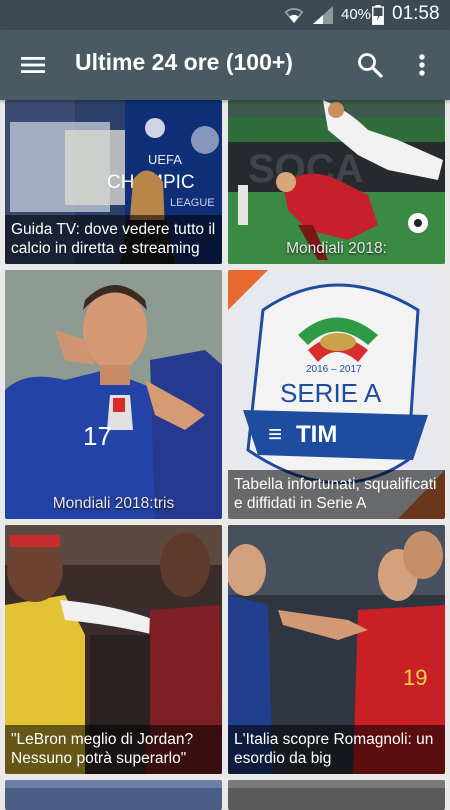 The image size is (450, 810). I want to click on image-text: 17, so click(97, 436).